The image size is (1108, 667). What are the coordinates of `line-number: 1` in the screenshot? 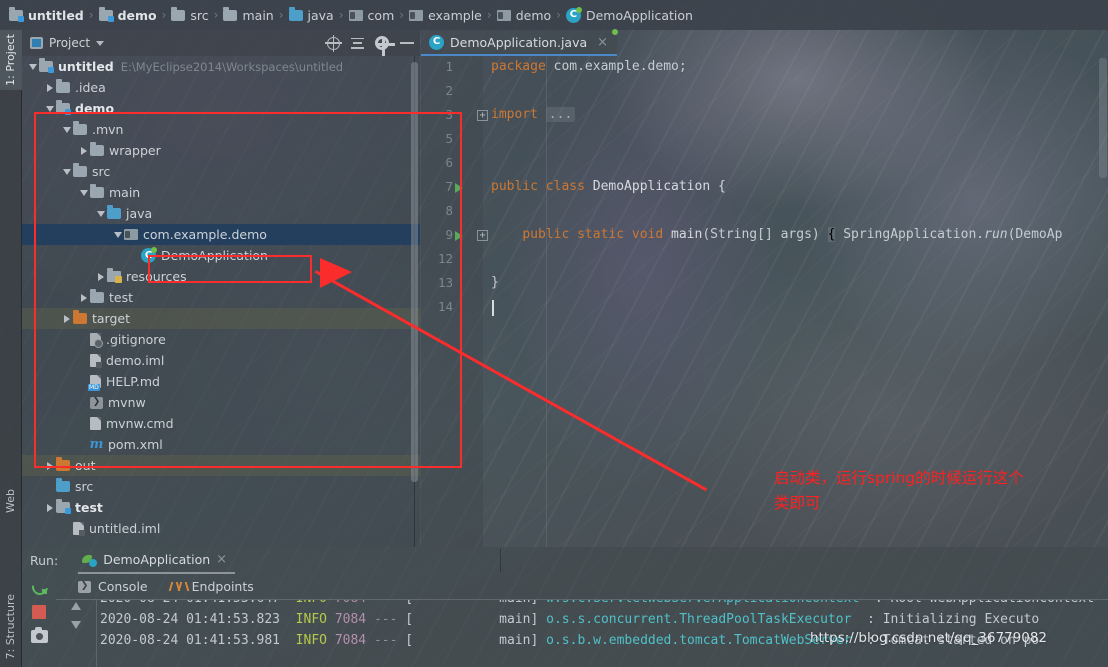 It's located at (449, 66).